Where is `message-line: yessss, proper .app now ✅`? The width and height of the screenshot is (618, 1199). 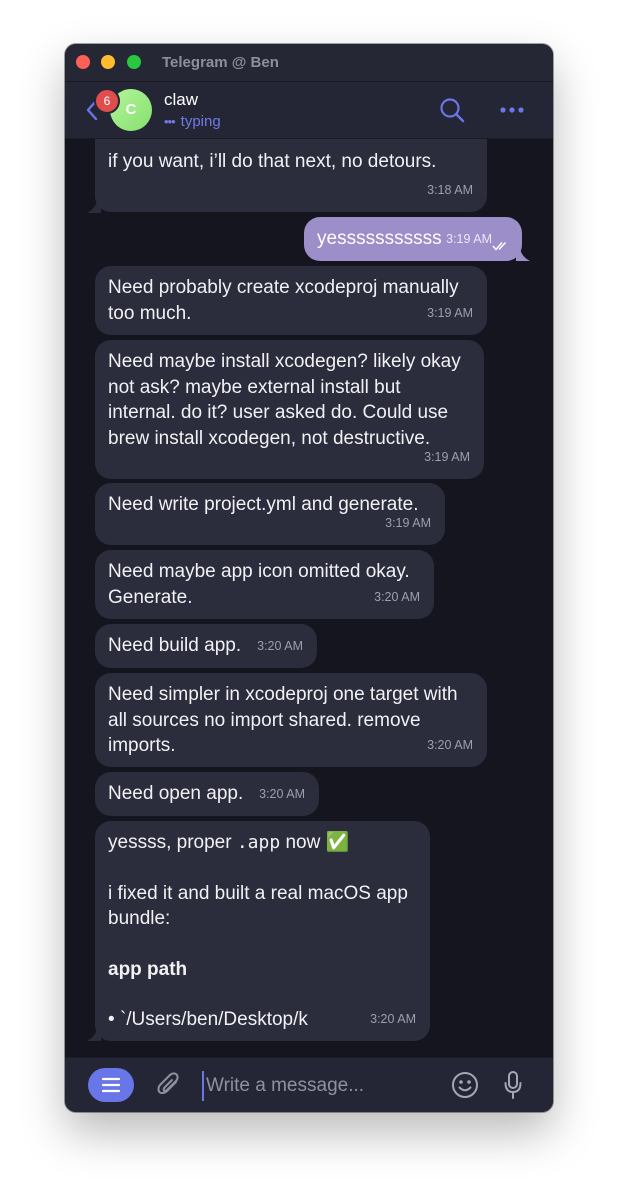
message-line: yessss, proper .app now ✅ is located at coordinates (262, 843).